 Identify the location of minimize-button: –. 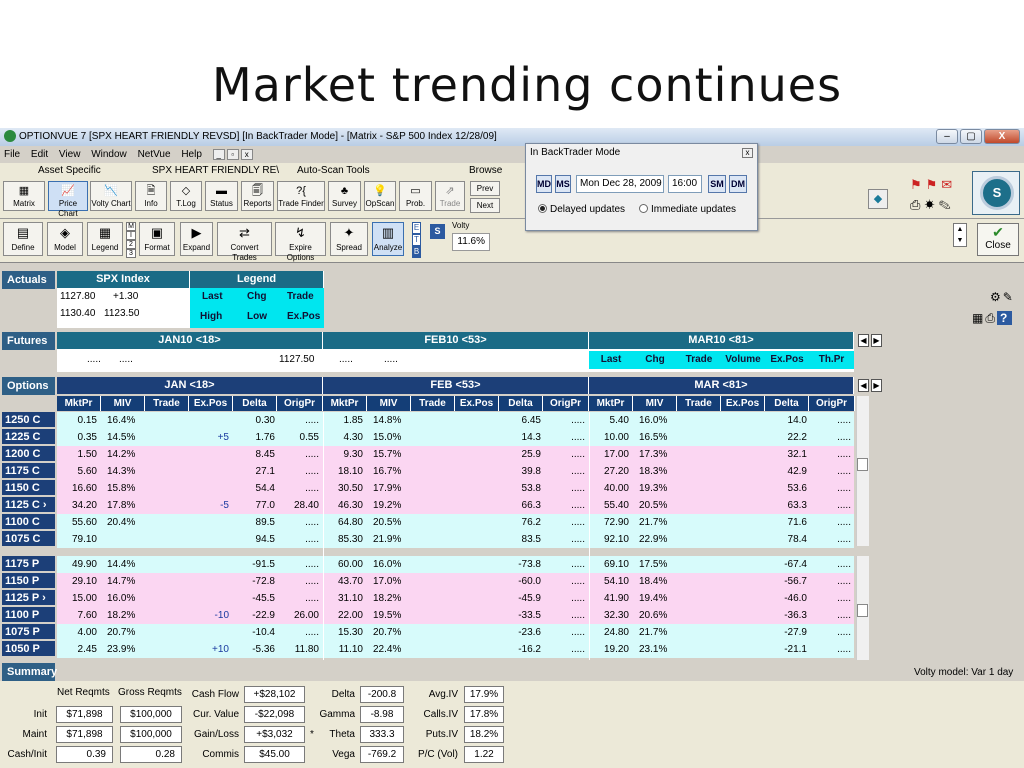
(947, 136).